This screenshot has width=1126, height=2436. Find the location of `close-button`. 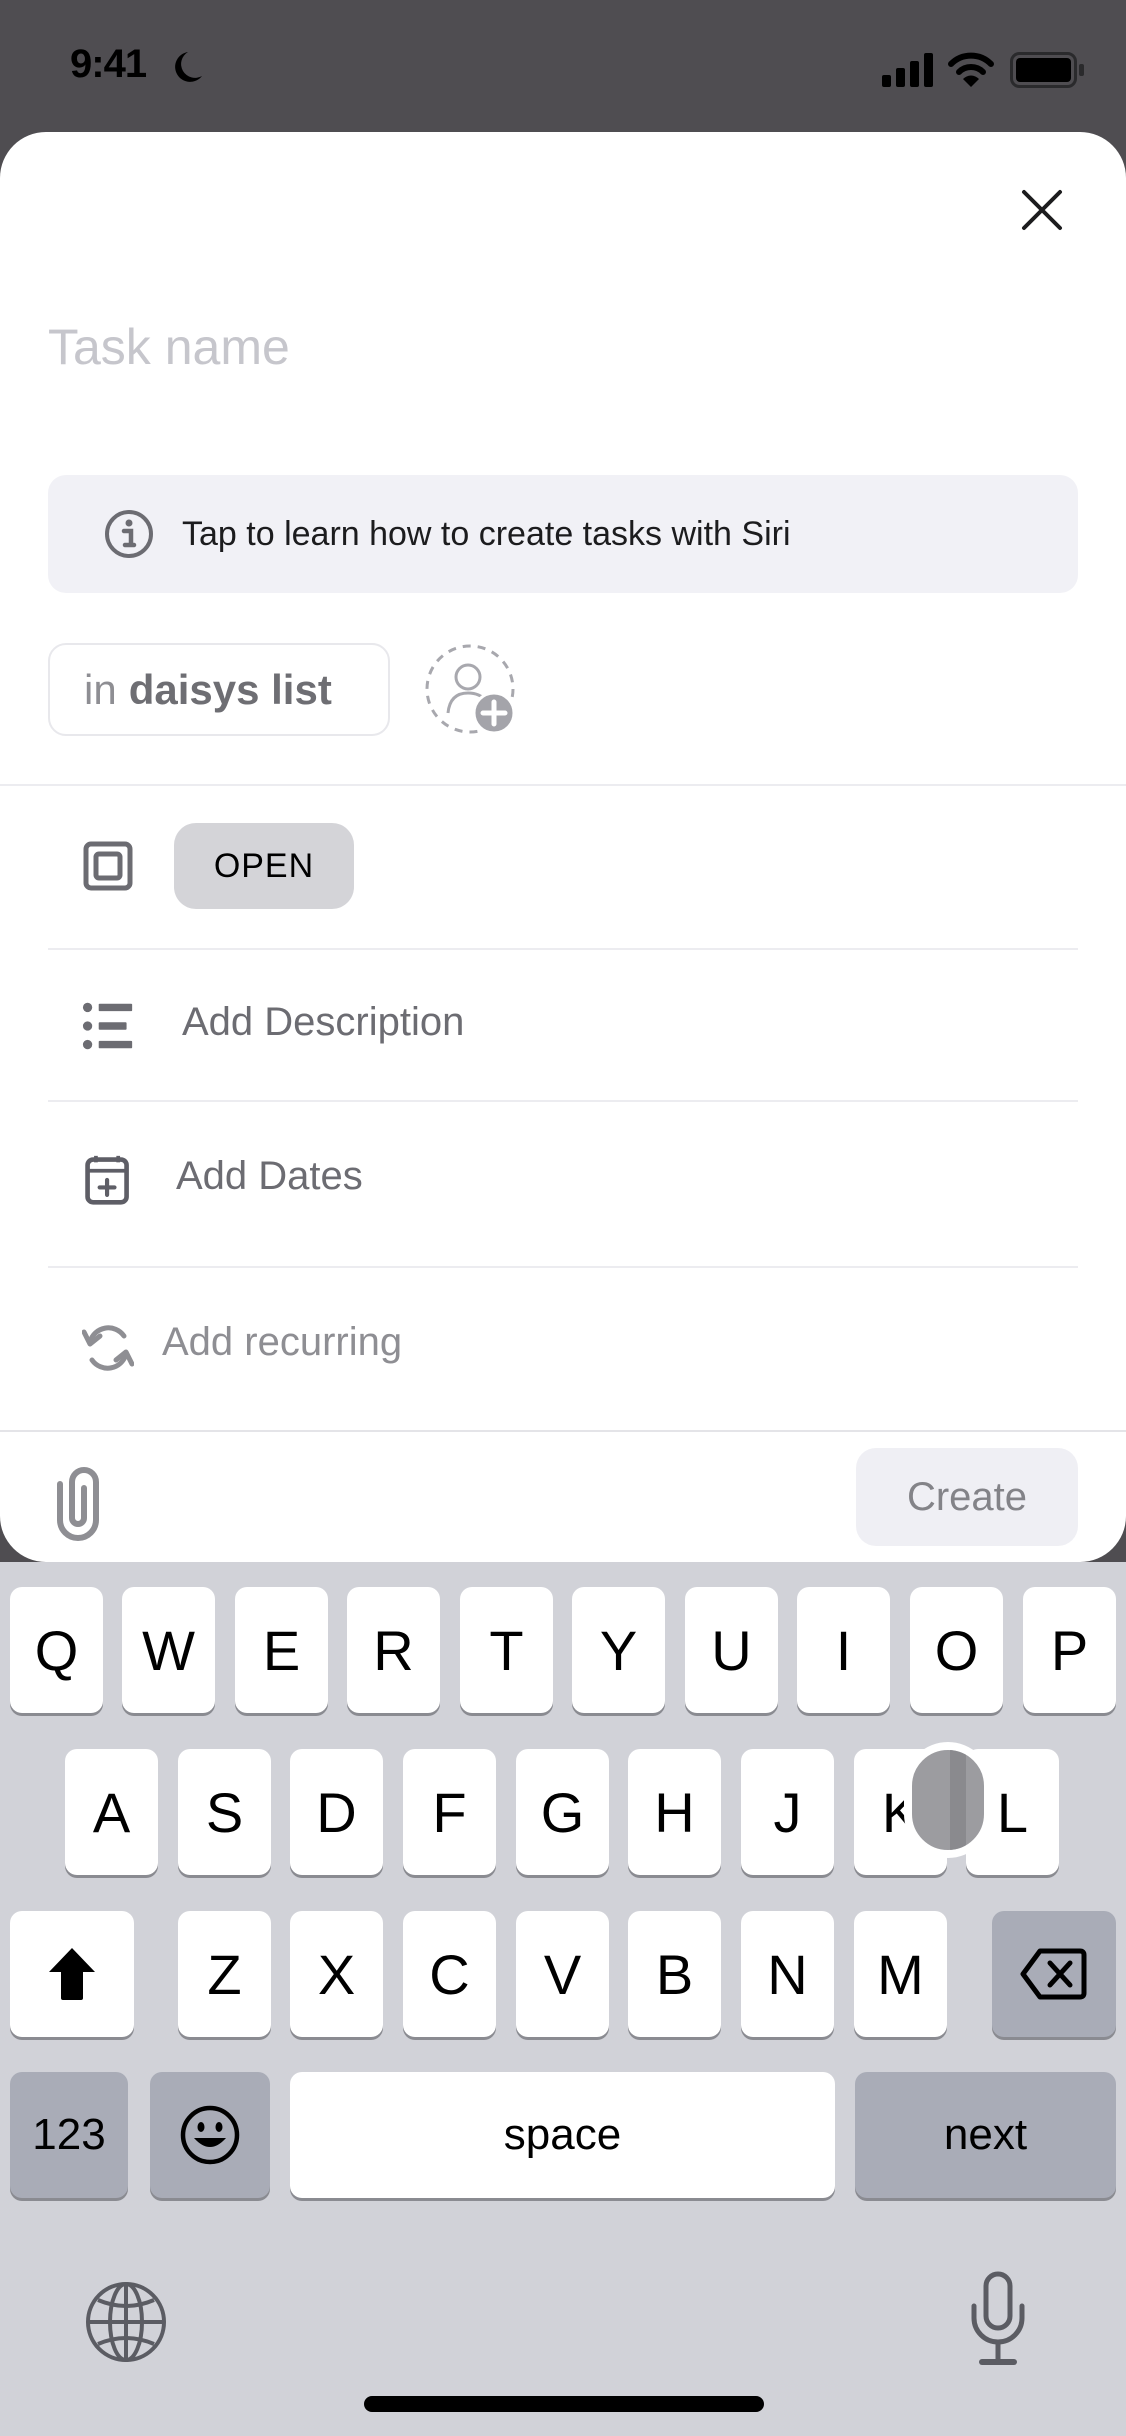

close-button is located at coordinates (1042, 210).